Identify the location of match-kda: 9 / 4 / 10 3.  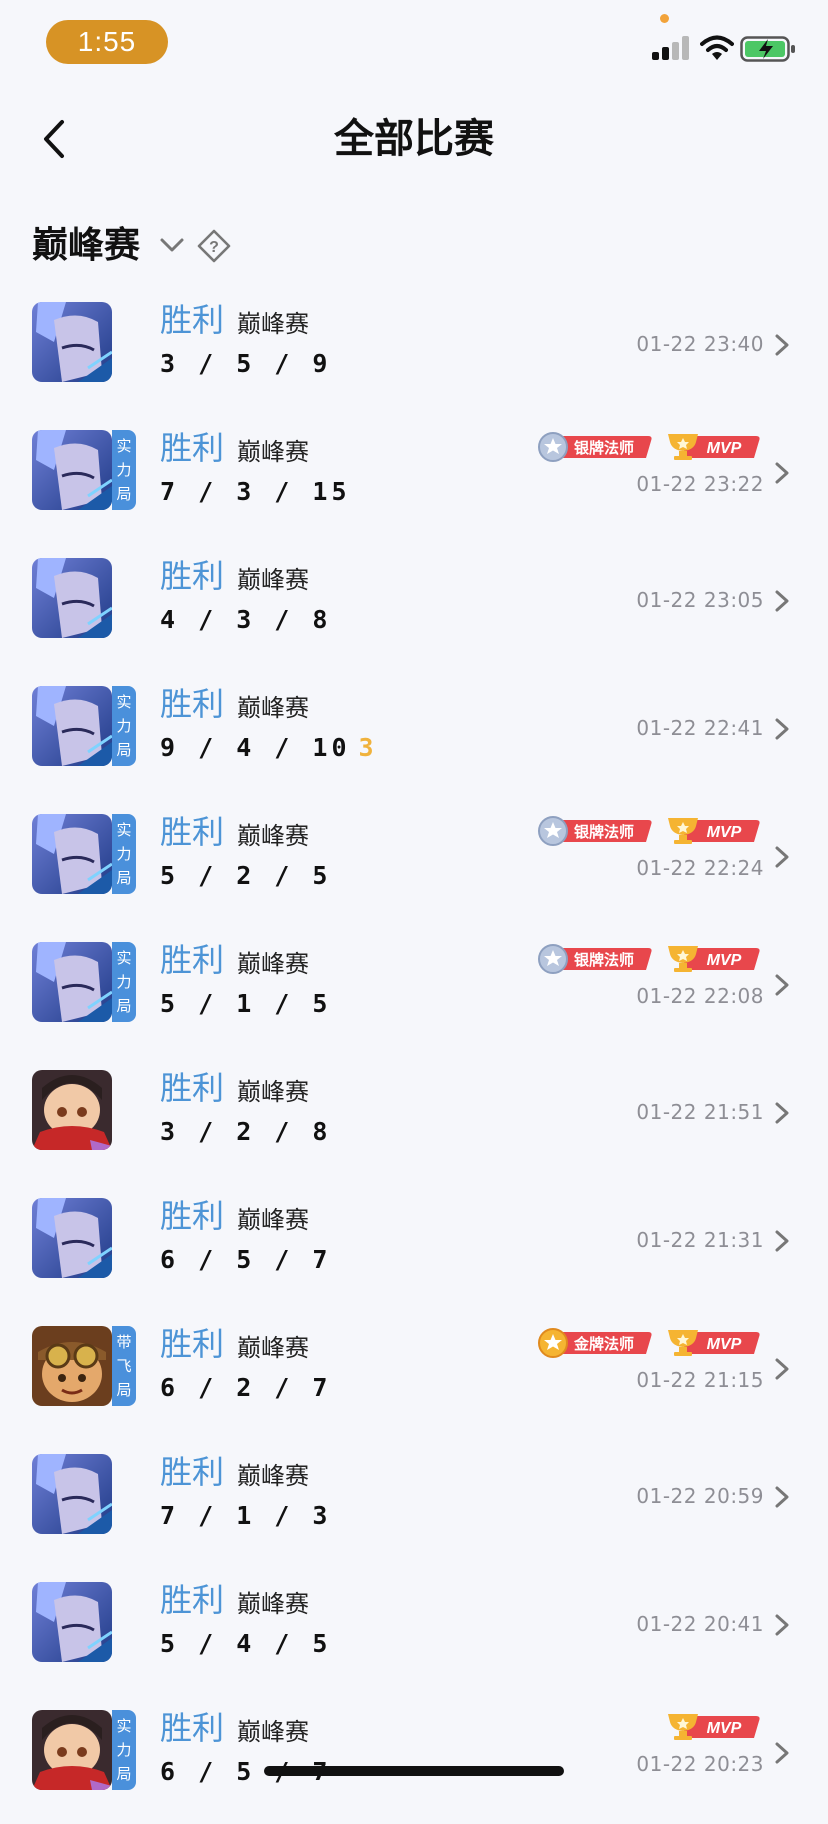
(267, 748).